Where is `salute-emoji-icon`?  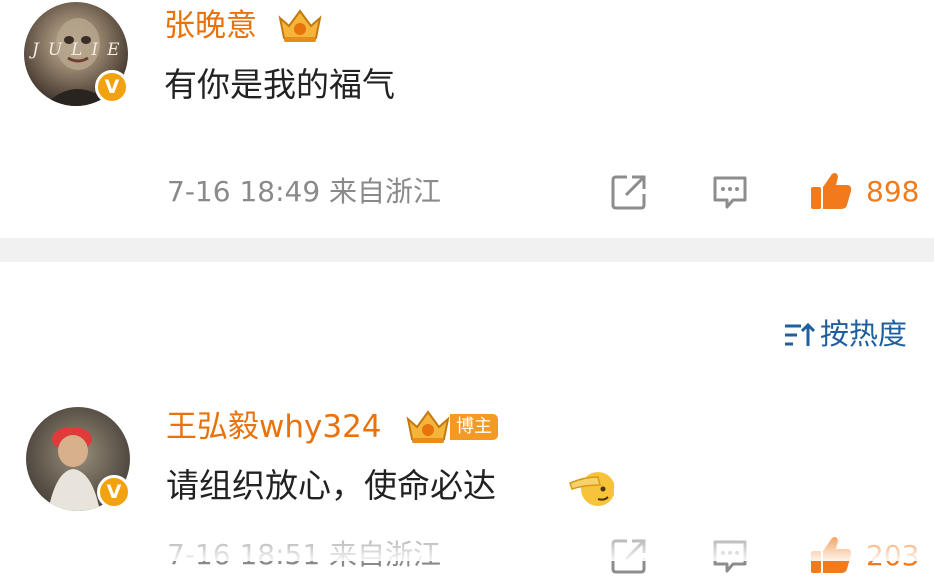 salute-emoji-icon is located at coordinates (591, 487).